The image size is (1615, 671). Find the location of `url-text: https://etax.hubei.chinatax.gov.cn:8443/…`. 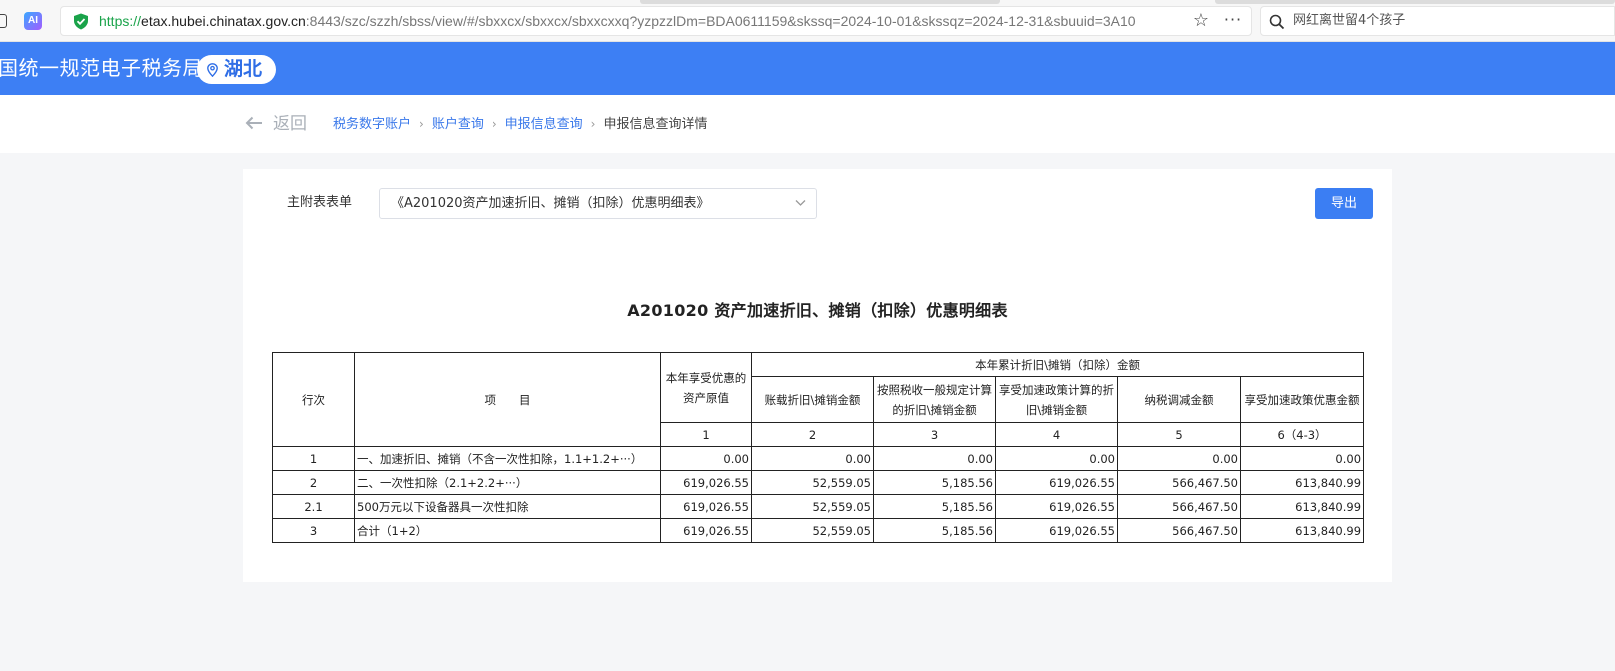

url-text: https://etax.hubei.chinatax.gov.cn:8443/… is located at coordinates (644, 21).